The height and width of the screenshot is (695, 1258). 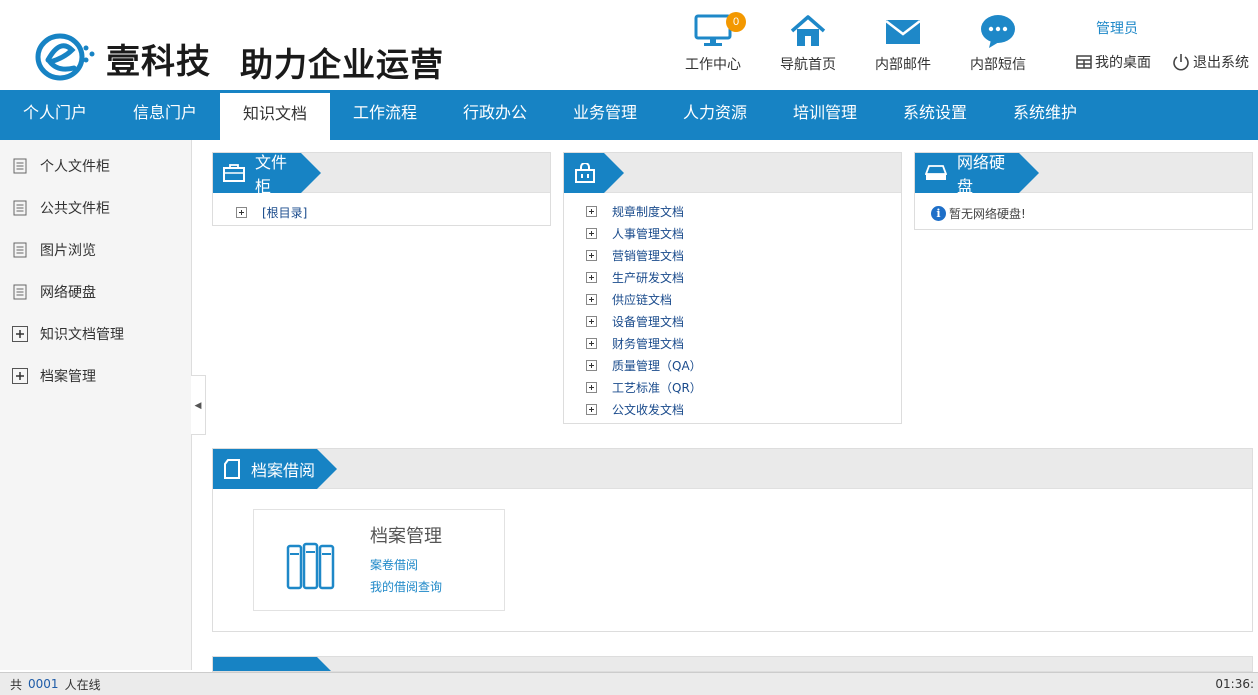 What do you see at coordinates (283, 471) in the screenshot?
I see `panel-title: 档案借阅` at bounding box center [283, 471].